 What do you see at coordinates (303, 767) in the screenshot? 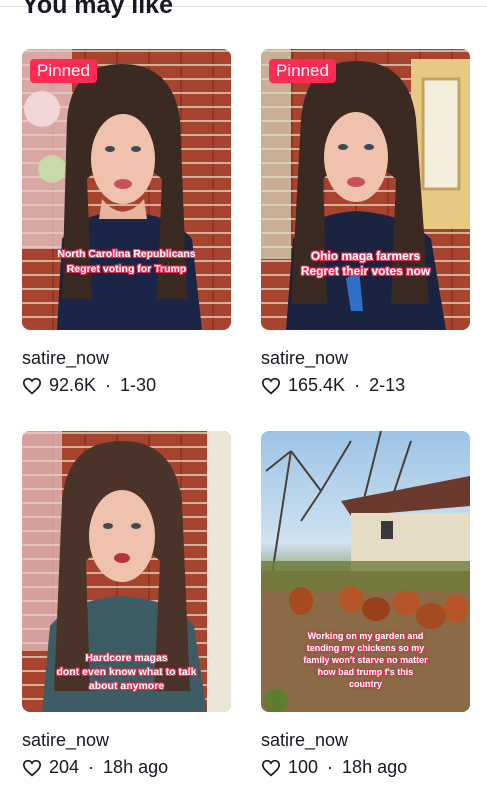
I see `like-count: 100` at bounding box center [303, 767].